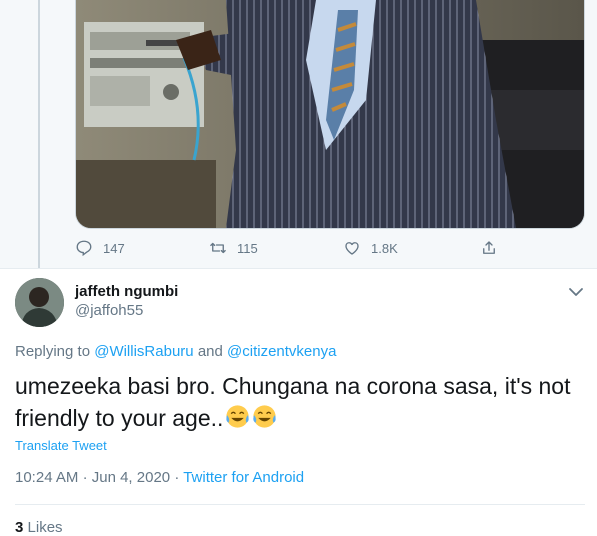 The width and height of the screenshot is (597, 536). What do you see at coordinates (109, 310) in the screenshot?
I see `username: @jaffoh55` at bounding box center [109, 310].